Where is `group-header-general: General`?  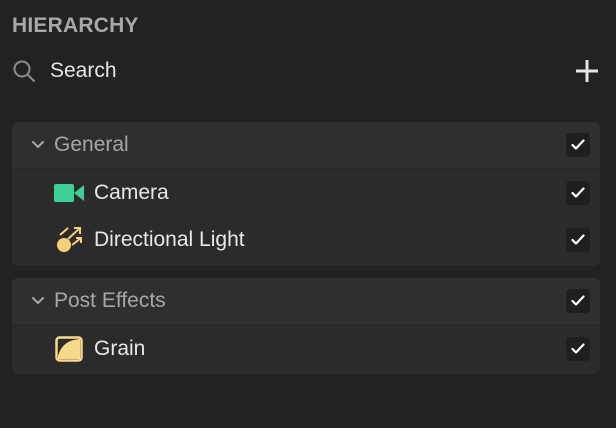 group-header-general: General is located at coordinates (306, 145).